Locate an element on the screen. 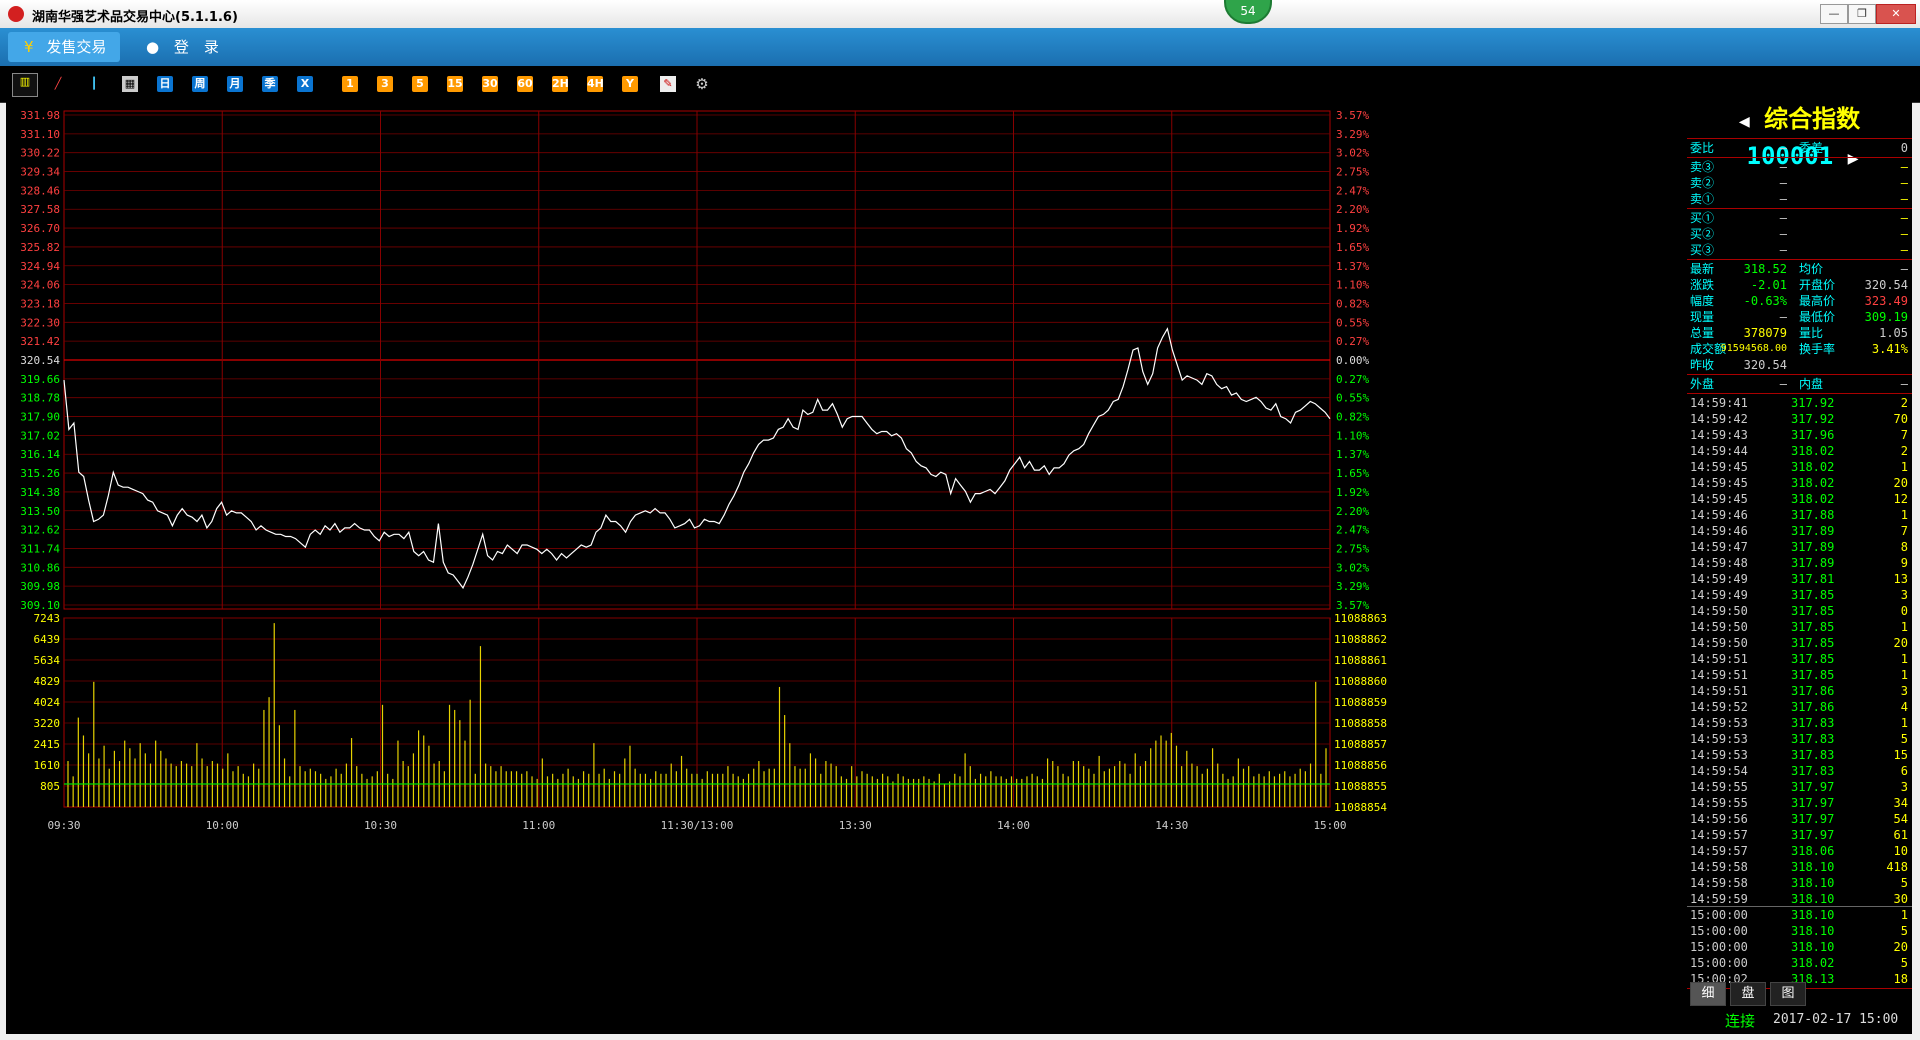 This screenshot has height=1040, width=1920. stat-value: 318.52 is located at coordinates (1765, 269).